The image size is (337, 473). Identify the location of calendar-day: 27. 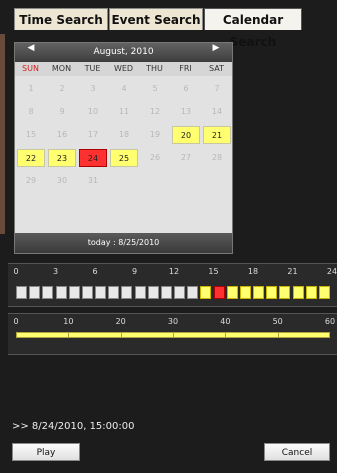
(186, 158).